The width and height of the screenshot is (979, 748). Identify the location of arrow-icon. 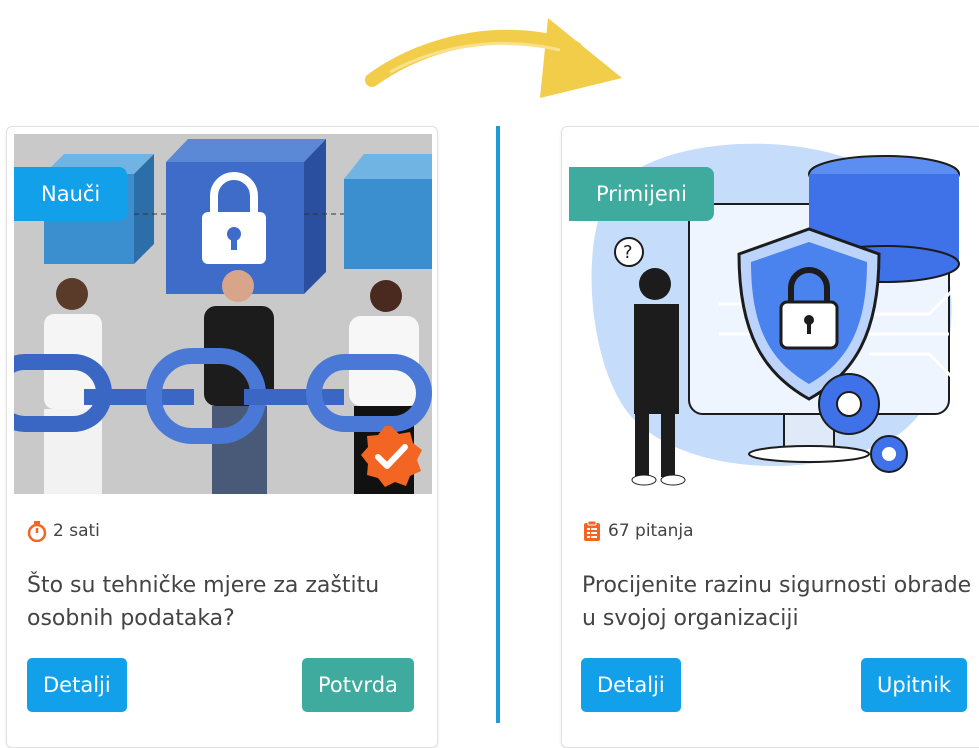
(493, 58).